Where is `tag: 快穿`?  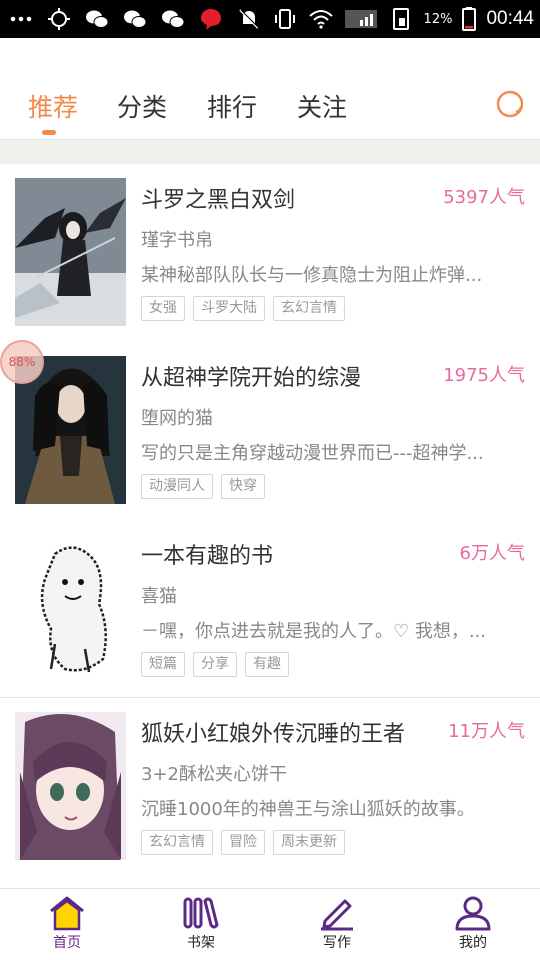
tag: 快穿 is located at coordinates (243, 486).